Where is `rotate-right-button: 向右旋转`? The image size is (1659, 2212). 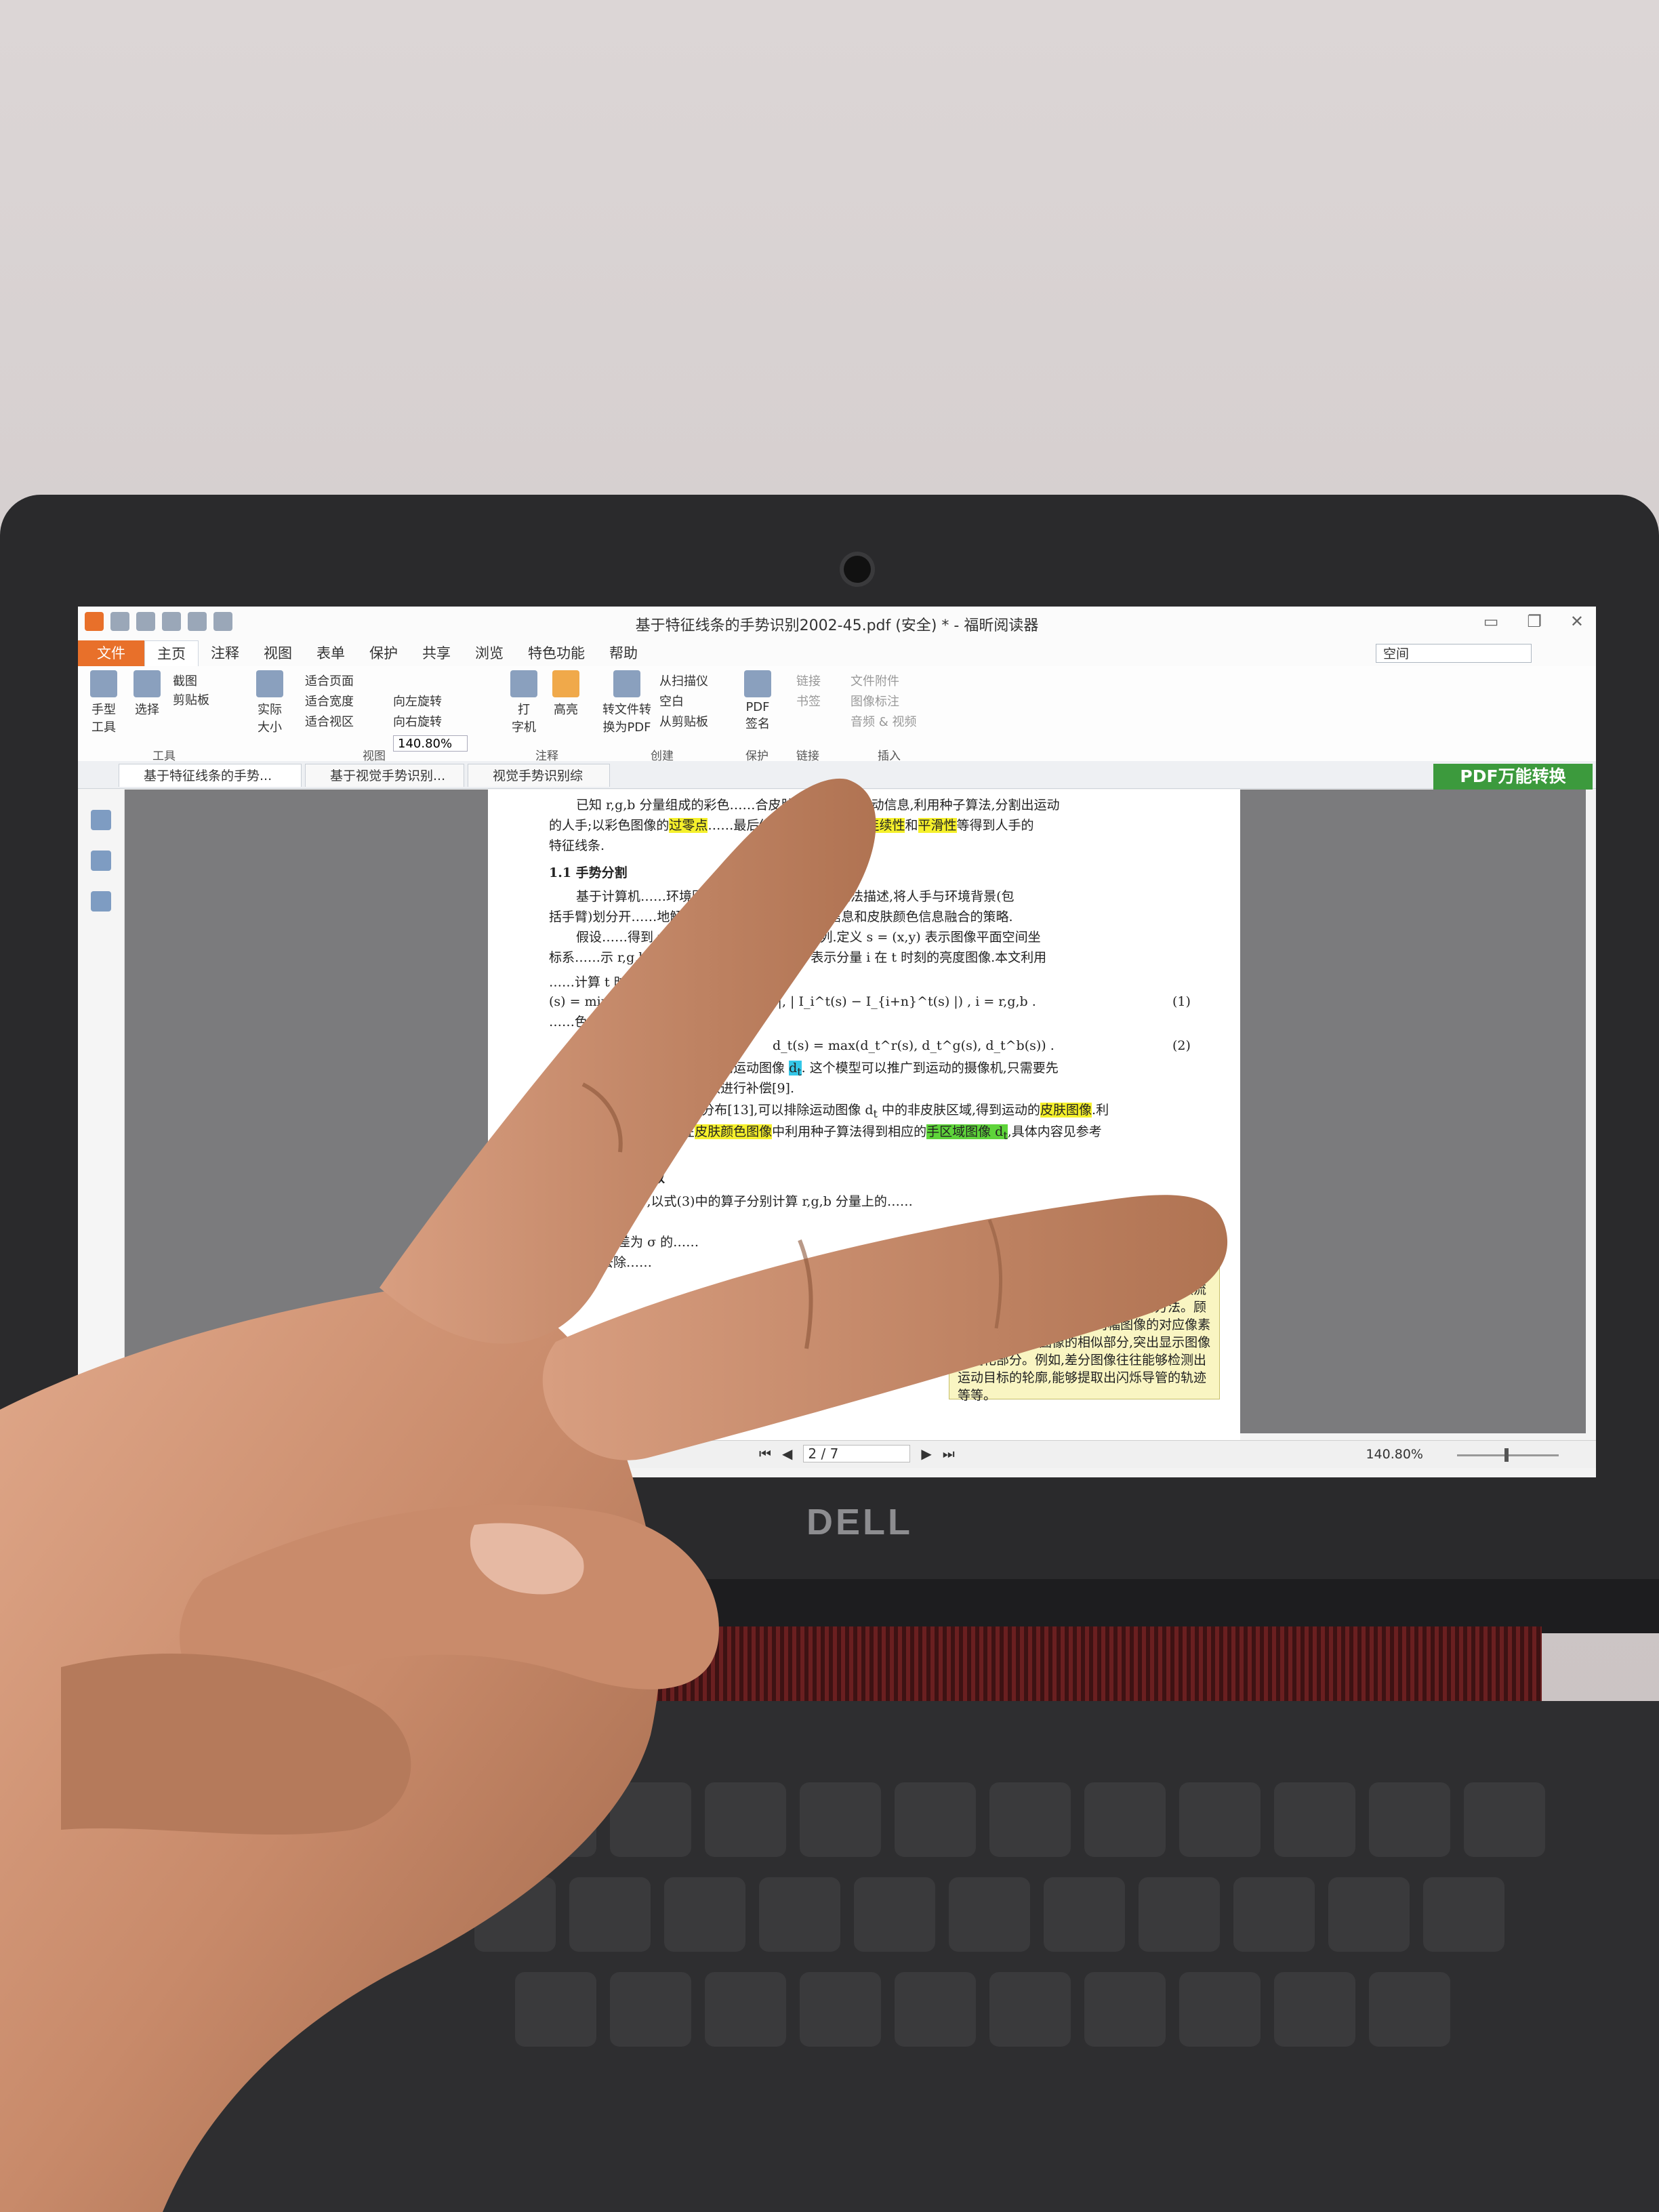
rotate-right-button: 向右旋转 is located at coordinates (417, 721).